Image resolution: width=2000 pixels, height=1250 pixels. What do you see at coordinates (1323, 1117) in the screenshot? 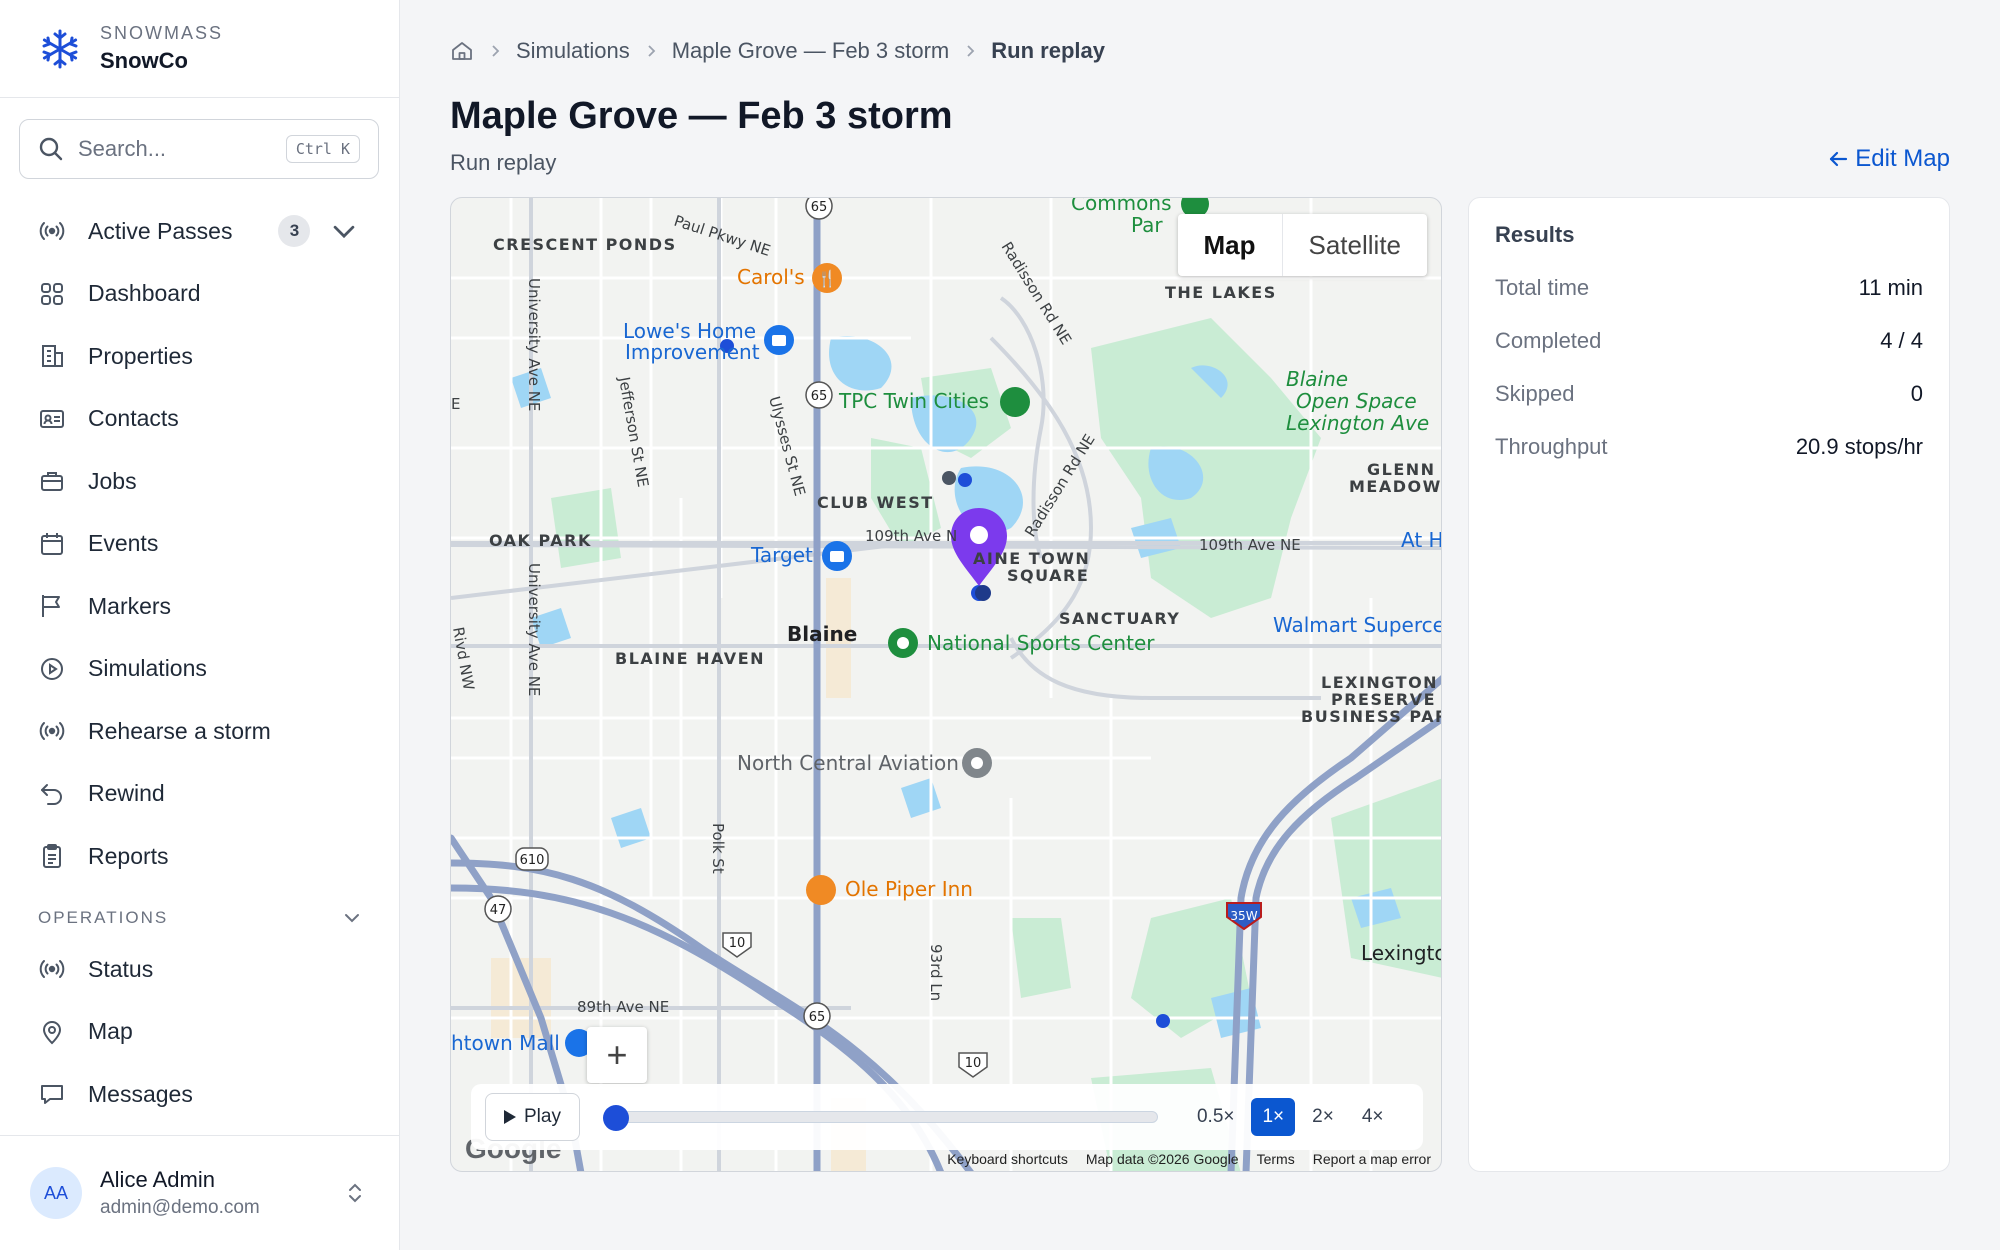
I see `speed-option: 2×` at bounding box center [1323, 1117].